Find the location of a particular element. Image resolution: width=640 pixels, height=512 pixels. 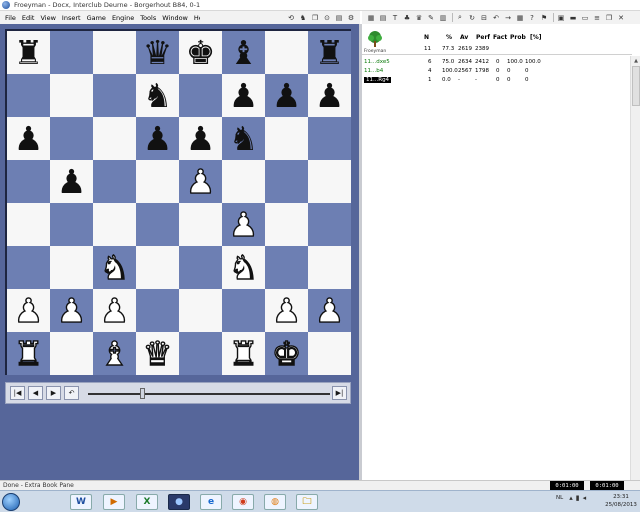

col-header-av: Av is located at coordinates (464, 37).